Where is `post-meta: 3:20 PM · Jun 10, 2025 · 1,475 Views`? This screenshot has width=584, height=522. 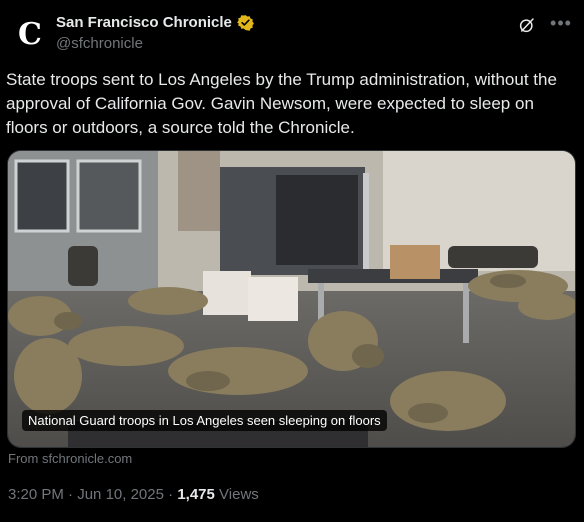 post-meta: 3:20 PM · Jun 10, 2025 · 1,475 Views is located at coordinates (133, 494).